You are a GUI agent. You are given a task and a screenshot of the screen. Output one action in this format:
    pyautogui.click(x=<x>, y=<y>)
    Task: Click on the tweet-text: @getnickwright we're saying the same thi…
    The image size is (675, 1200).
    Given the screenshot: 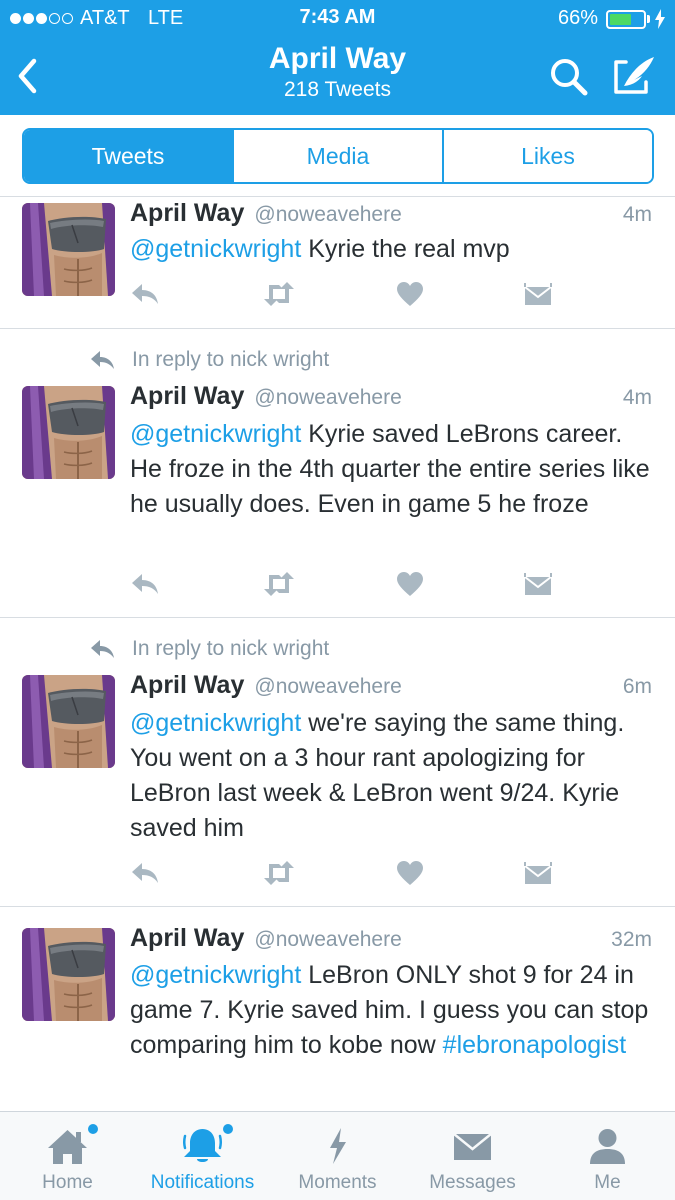 What is the action you would take?
    pyautogui.click(x=392, y=776)
    